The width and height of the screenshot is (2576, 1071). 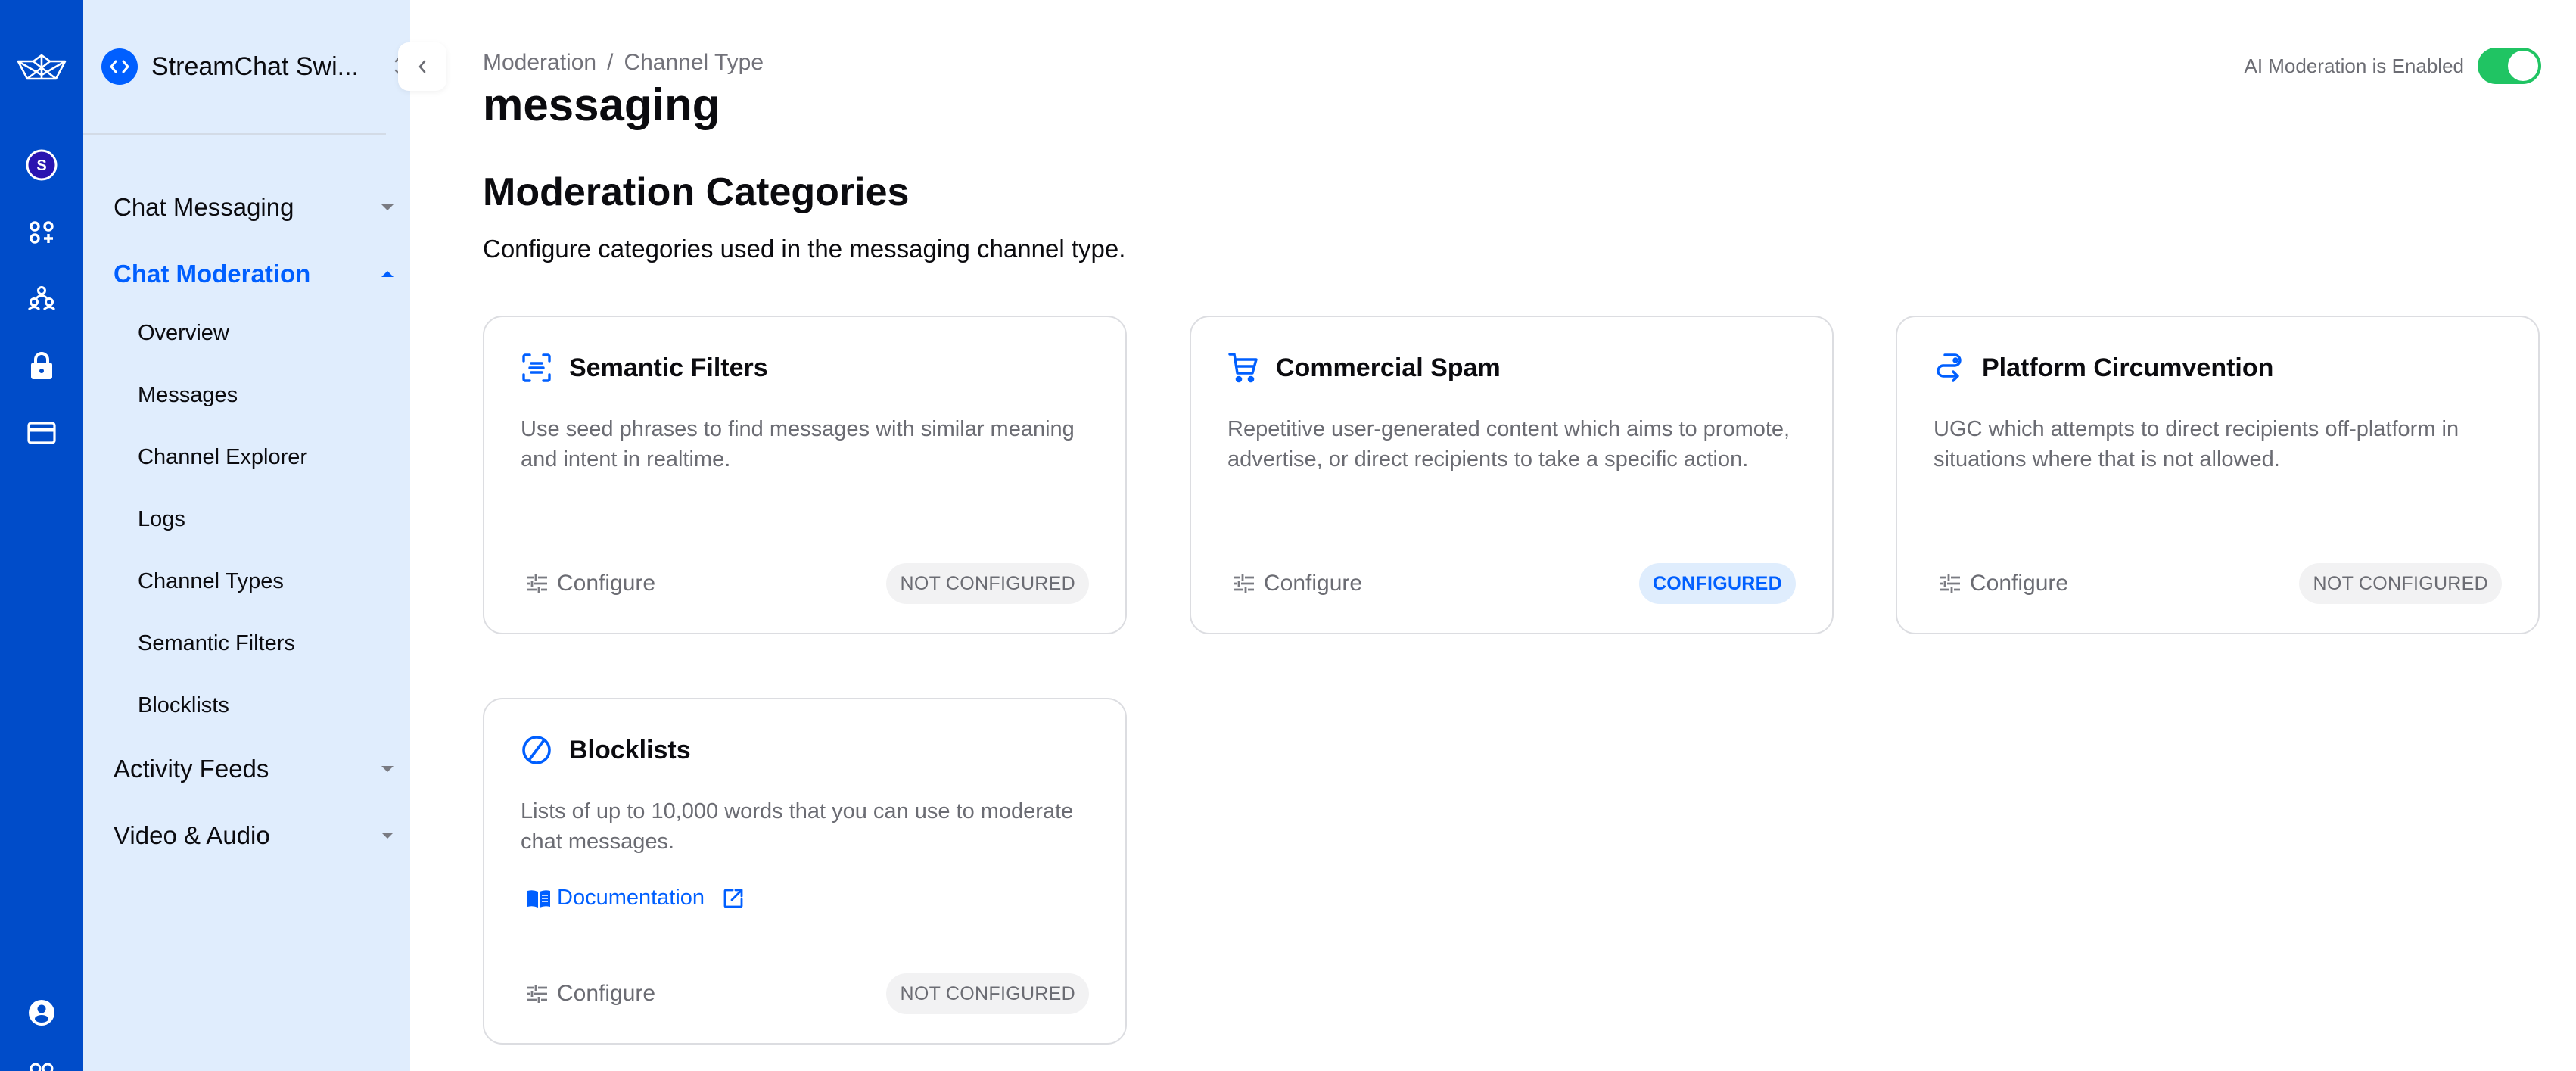 I want to click on external-link-icon, so click(x=733, y=898).